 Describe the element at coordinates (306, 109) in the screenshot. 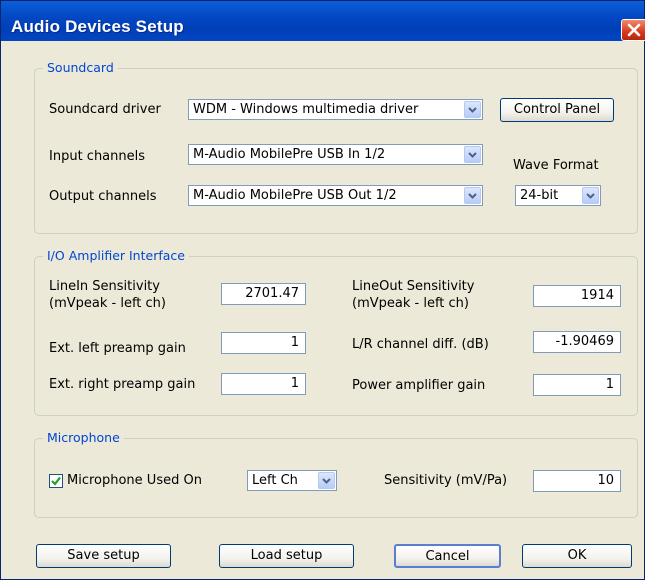

I see `soundcard-driver-value: WDM - Windows multimedia driver` at that location.